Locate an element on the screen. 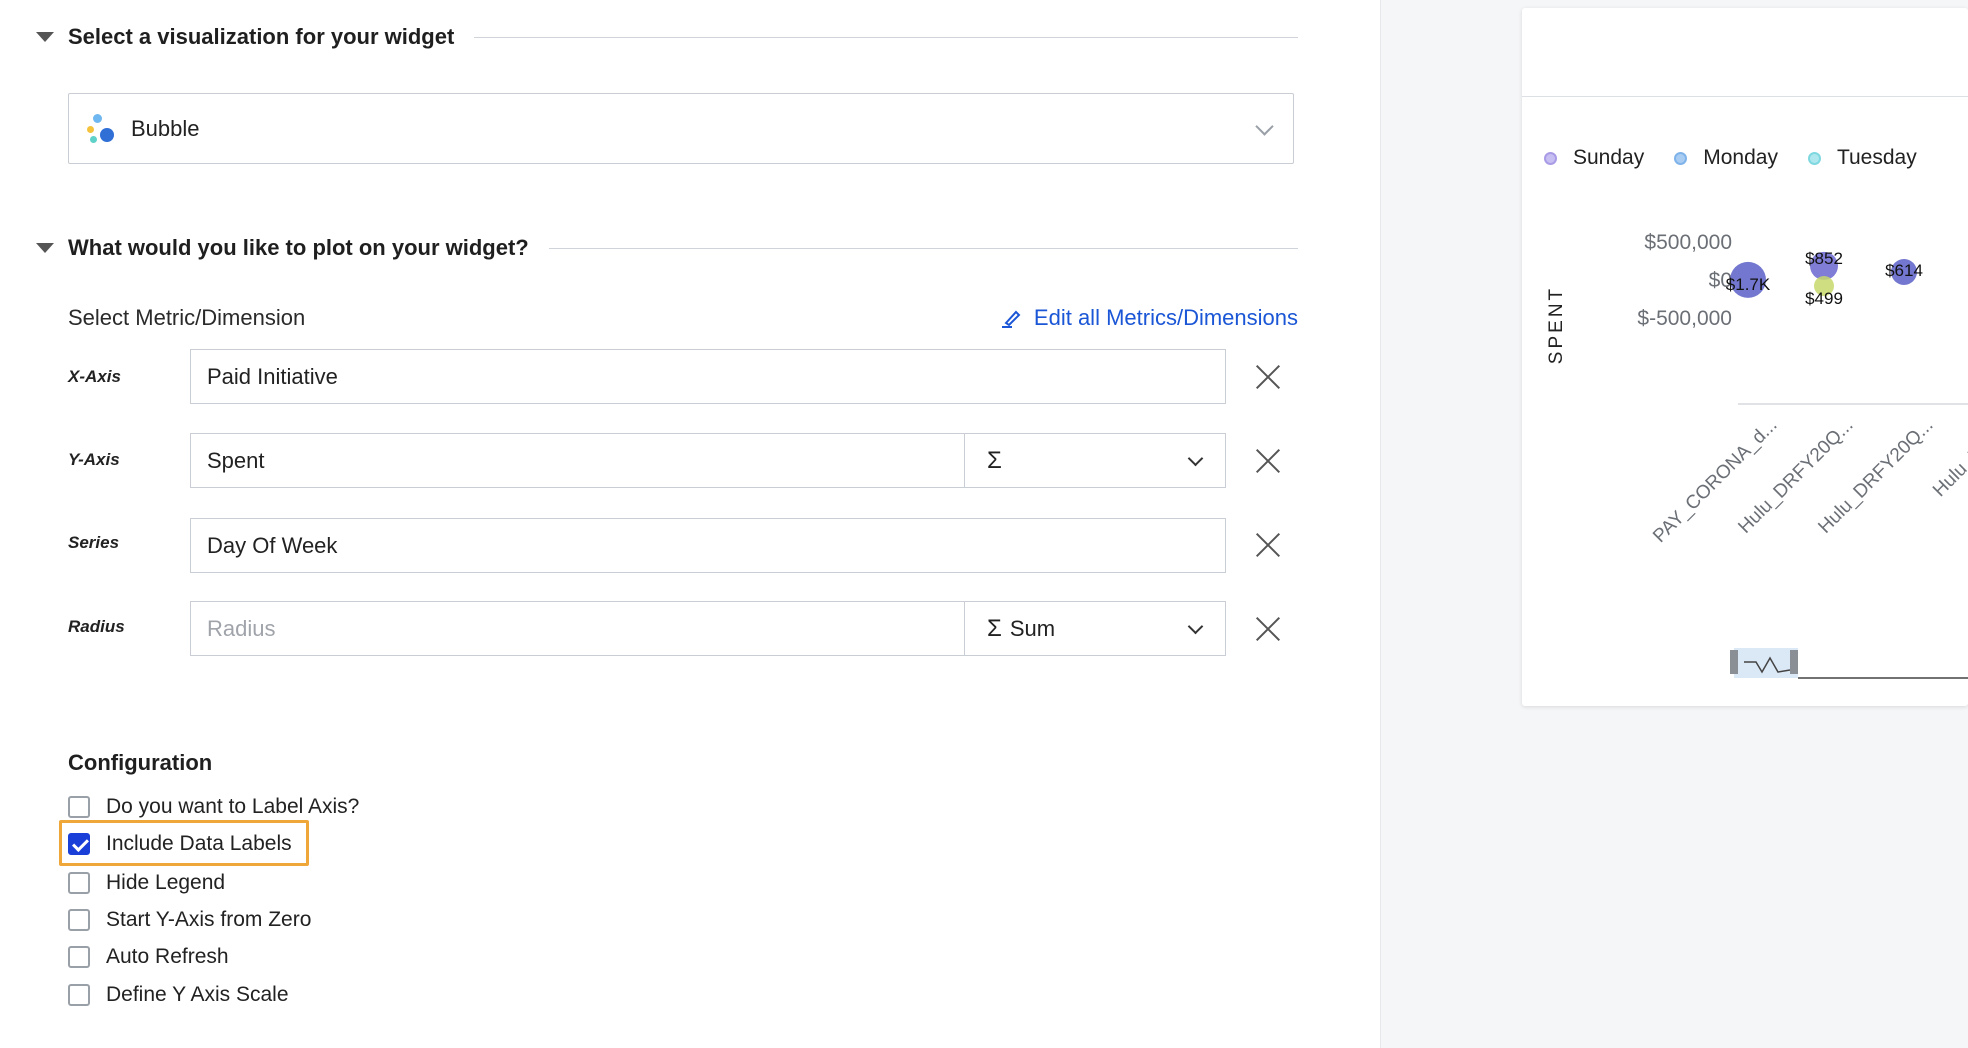 This screenshot has width=1968, height=1048. y-axis-title: SPENT is located at coordinates (1556, 325).